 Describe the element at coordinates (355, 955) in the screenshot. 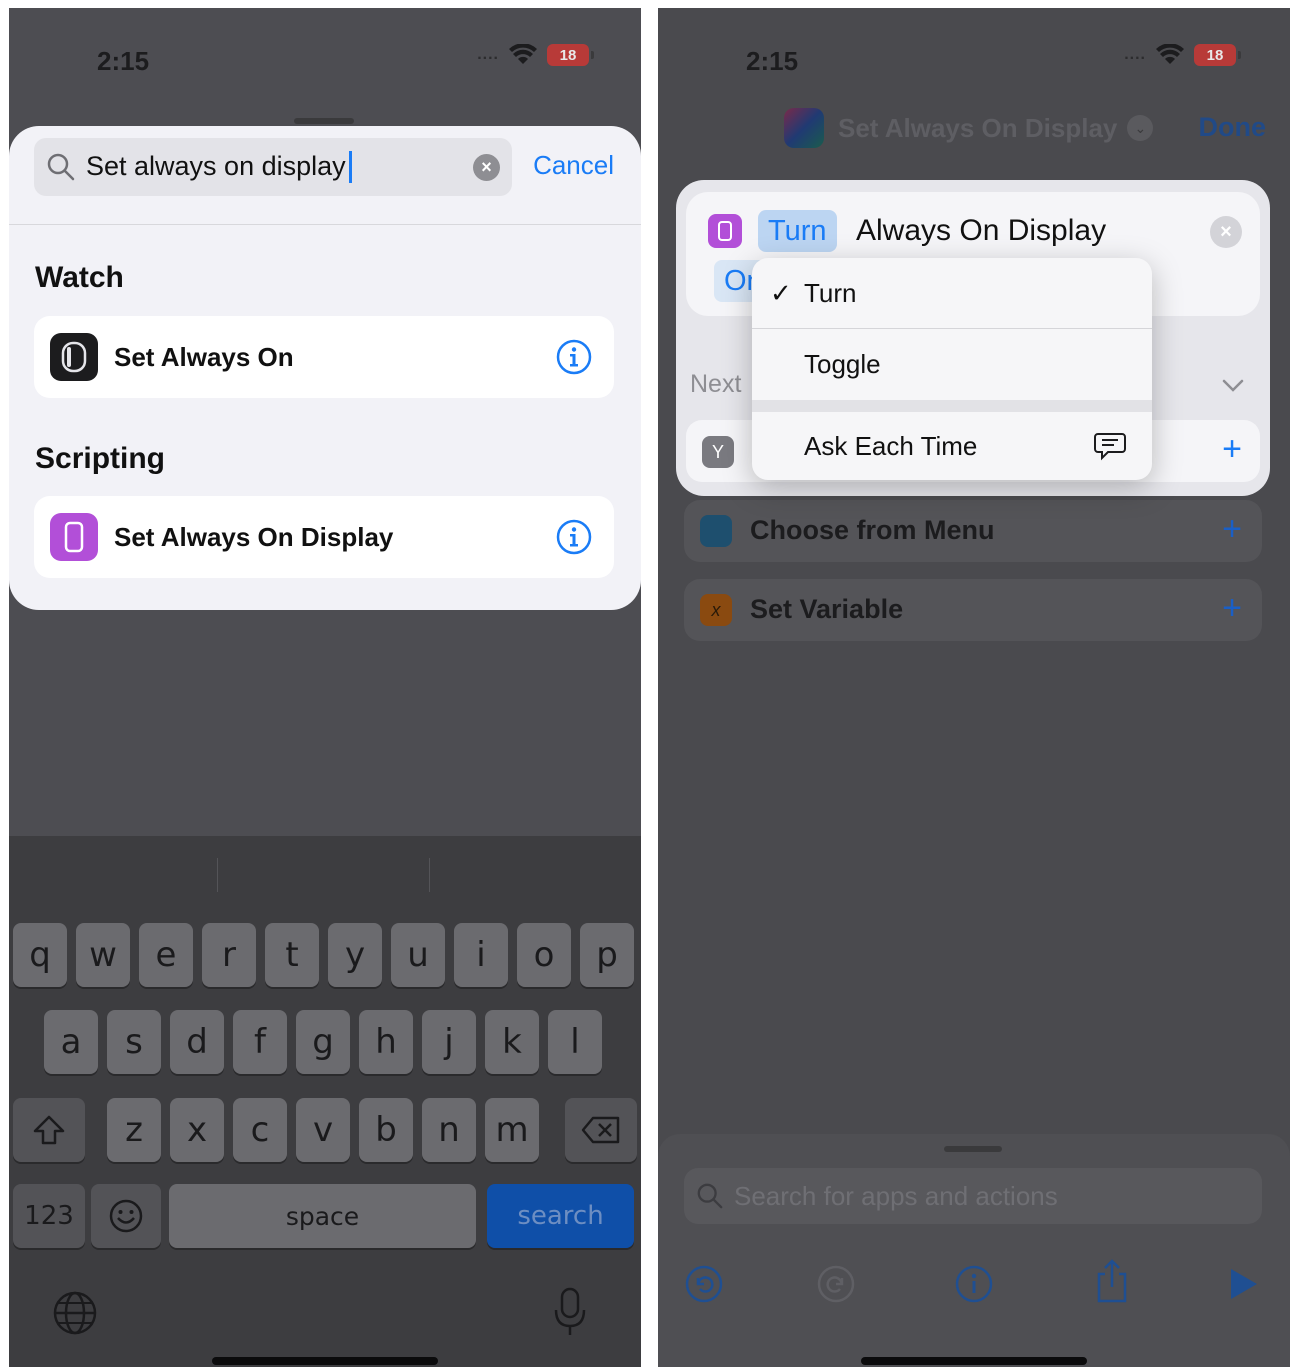

I see `key-y: y` at that location.